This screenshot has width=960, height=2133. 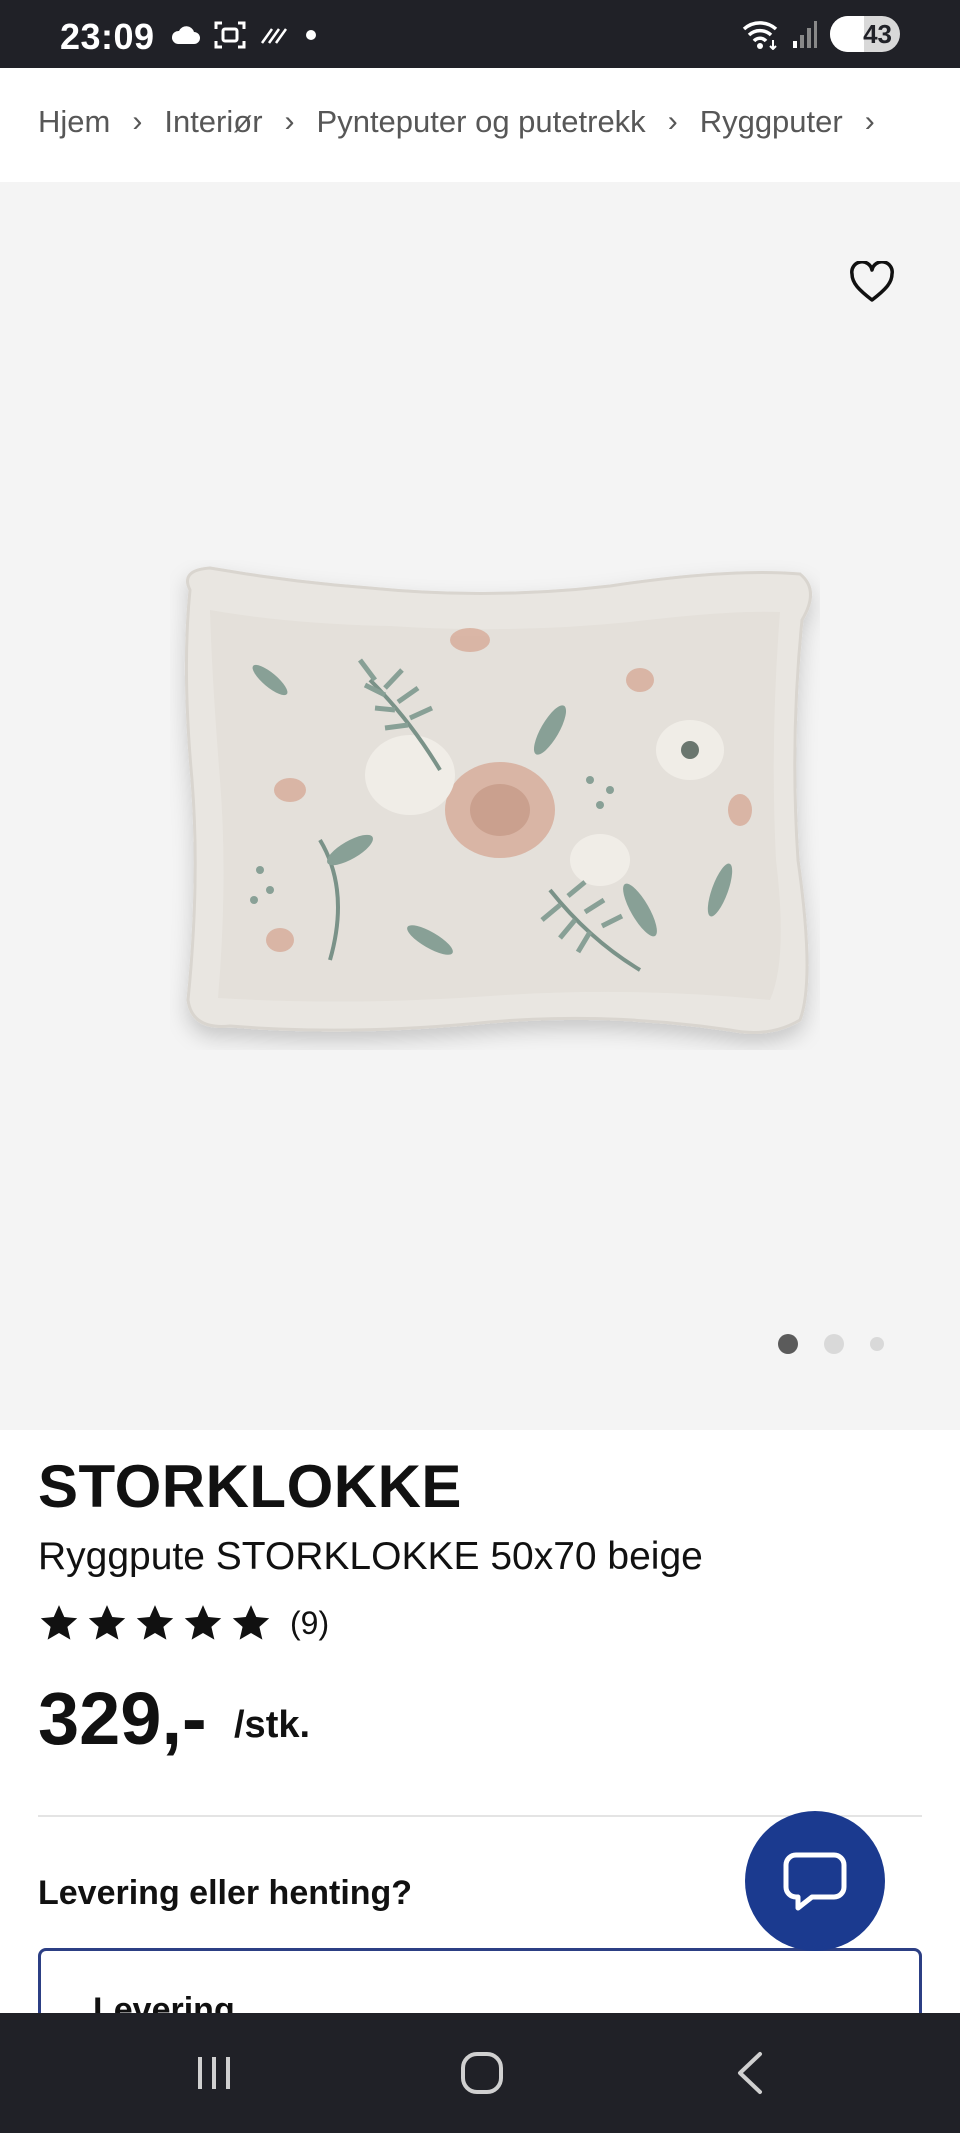 I want to click on status-time: 23:09, so click(x=107, y=36).